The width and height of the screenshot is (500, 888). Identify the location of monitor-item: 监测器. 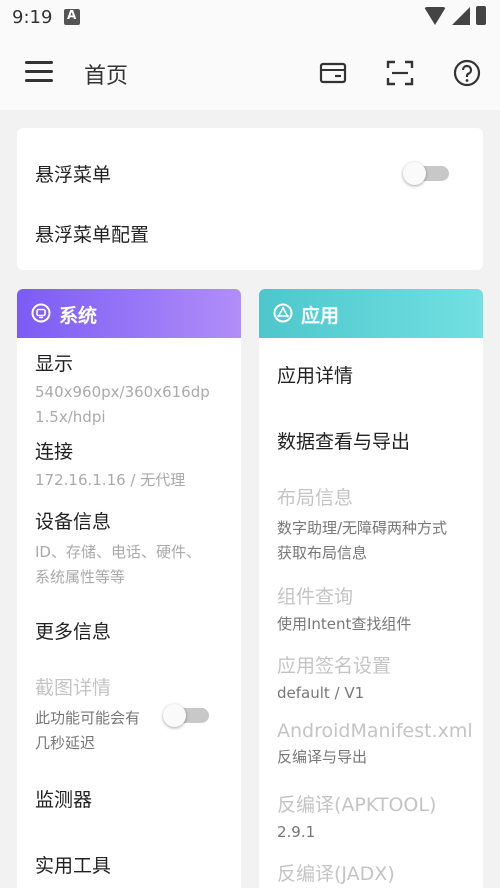
(63, 798).